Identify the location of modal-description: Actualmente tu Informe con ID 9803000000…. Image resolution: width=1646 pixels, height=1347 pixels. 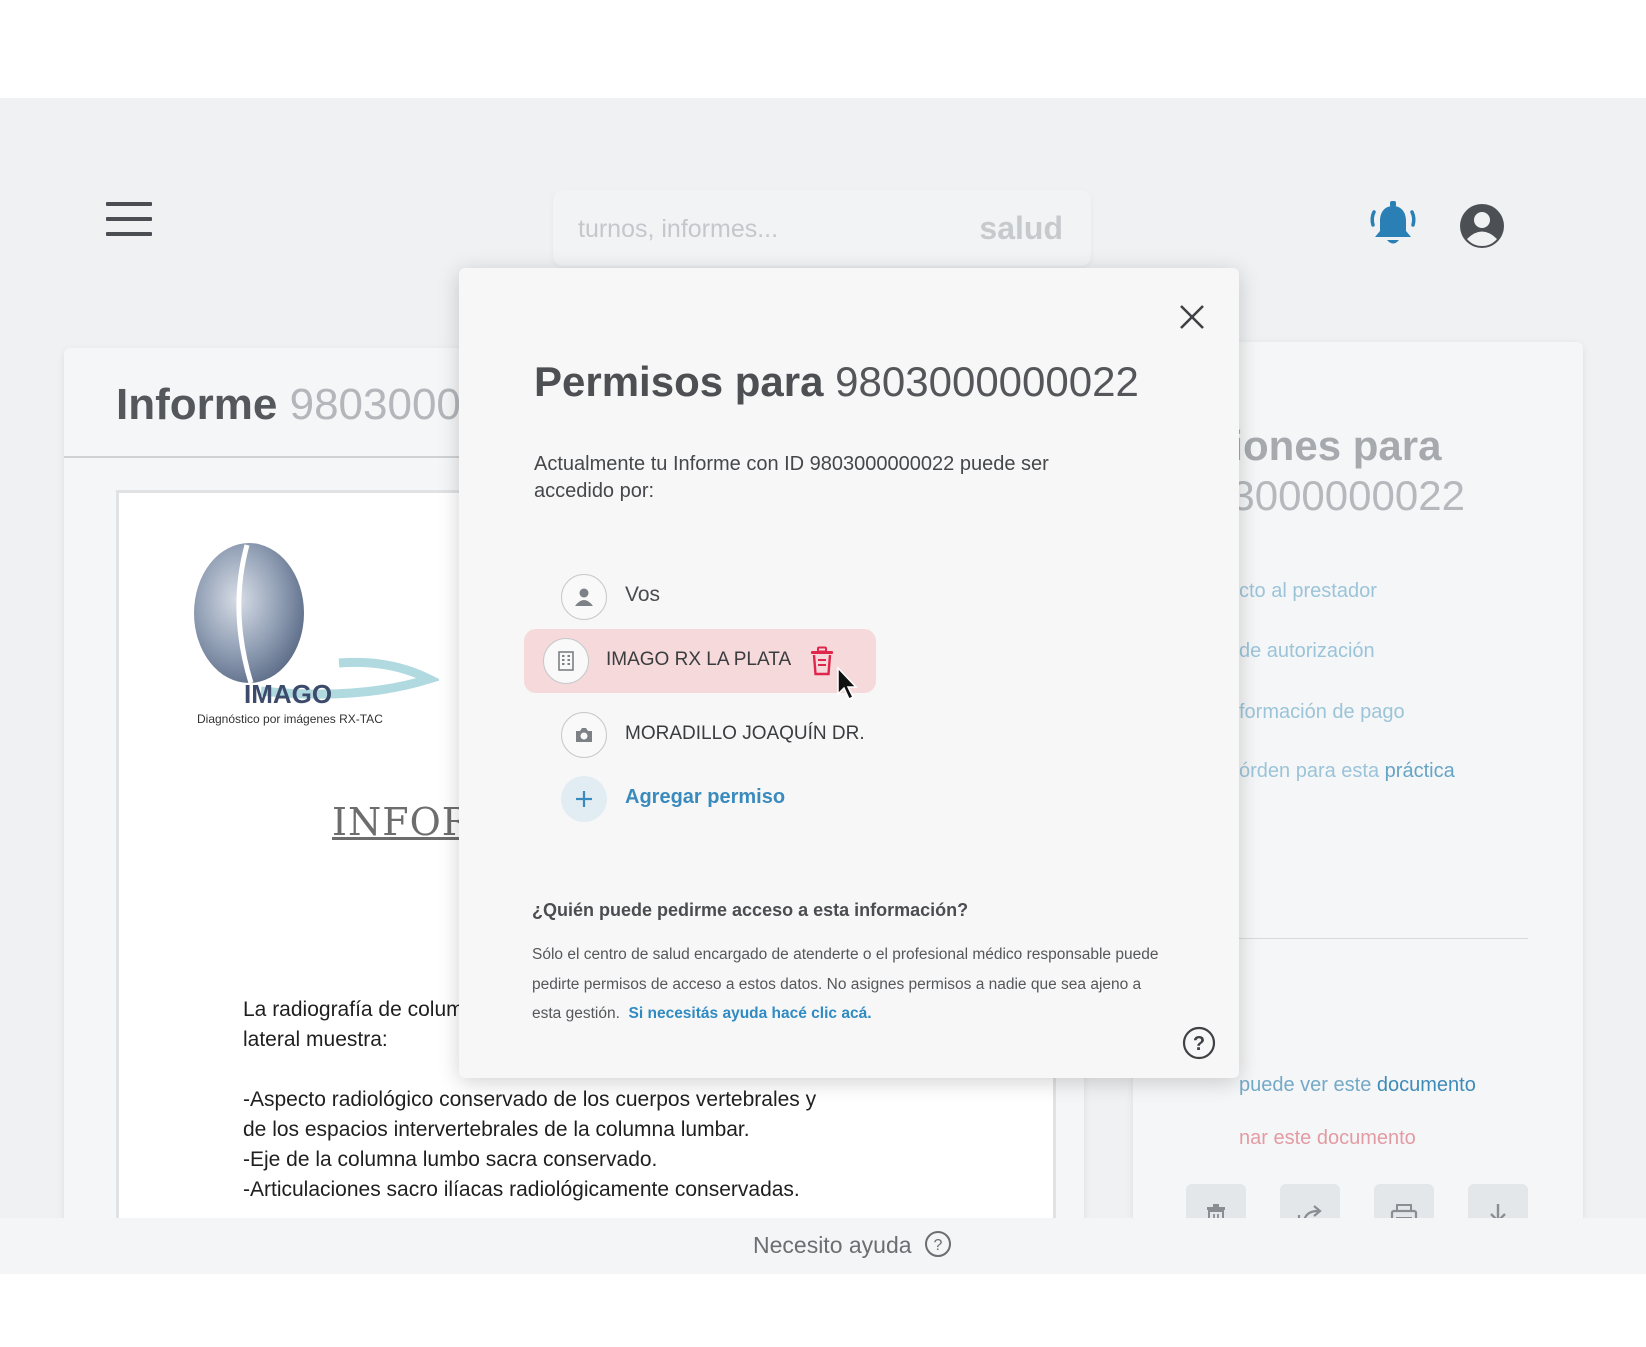
(791, 477).